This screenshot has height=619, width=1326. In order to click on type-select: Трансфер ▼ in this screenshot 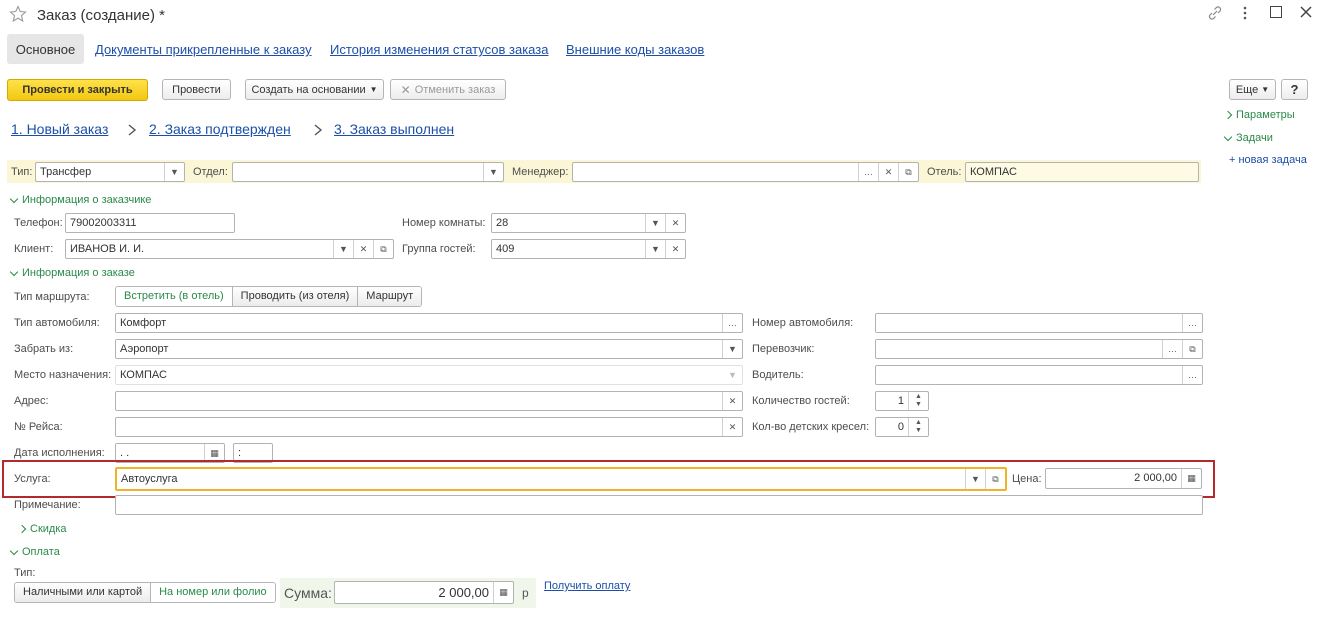, I will do `click(110, 172)`.